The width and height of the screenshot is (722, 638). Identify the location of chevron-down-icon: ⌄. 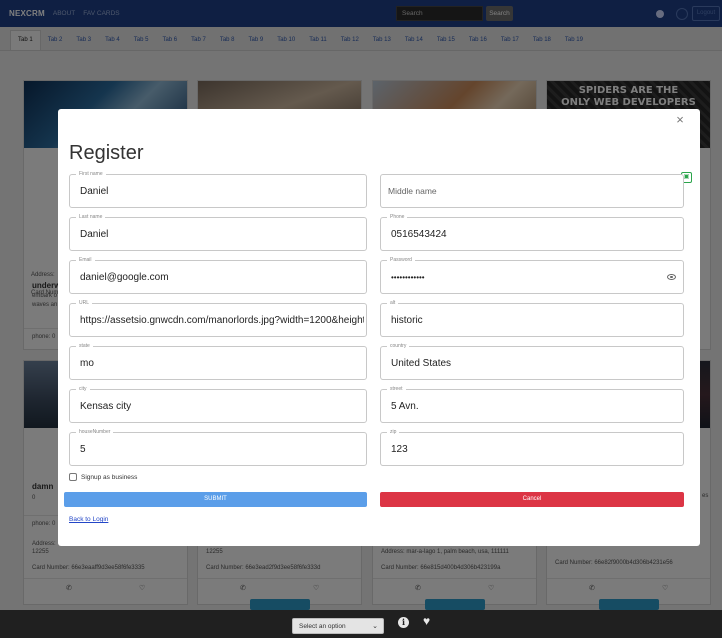
(375, 626).